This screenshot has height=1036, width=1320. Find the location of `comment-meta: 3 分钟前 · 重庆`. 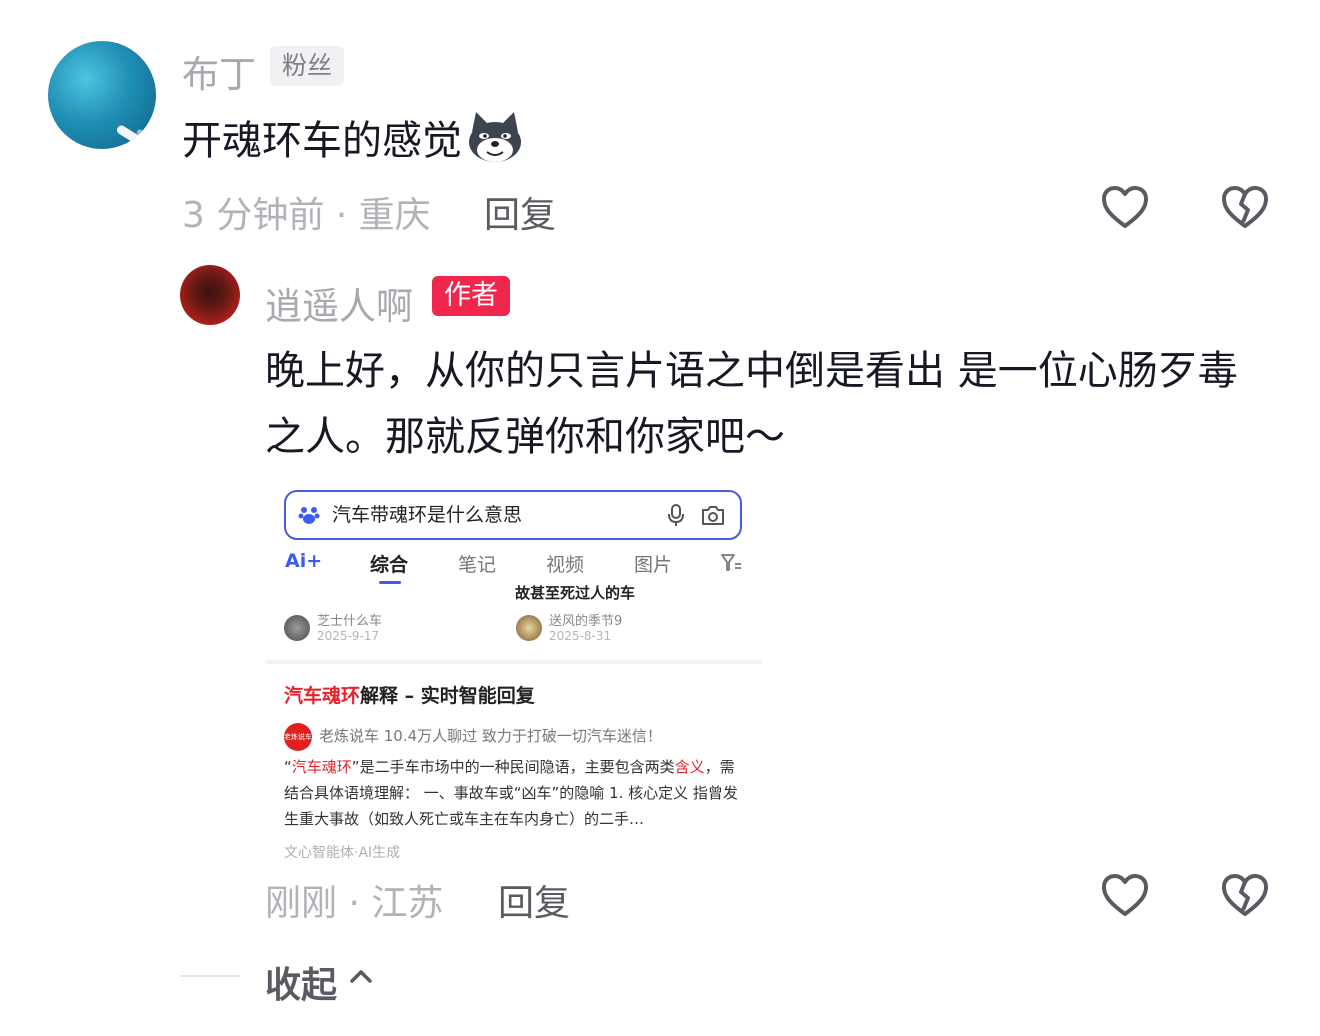

comment-meta: 3 分钟前 · 重庆 is located at coordinates (306, 215).